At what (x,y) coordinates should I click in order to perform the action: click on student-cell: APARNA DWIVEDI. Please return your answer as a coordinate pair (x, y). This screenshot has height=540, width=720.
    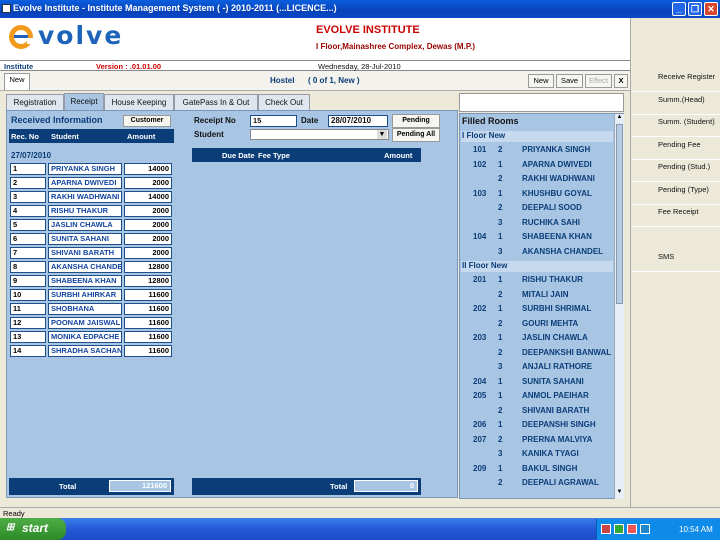
    Looking at the image, I should click on (85, 183).